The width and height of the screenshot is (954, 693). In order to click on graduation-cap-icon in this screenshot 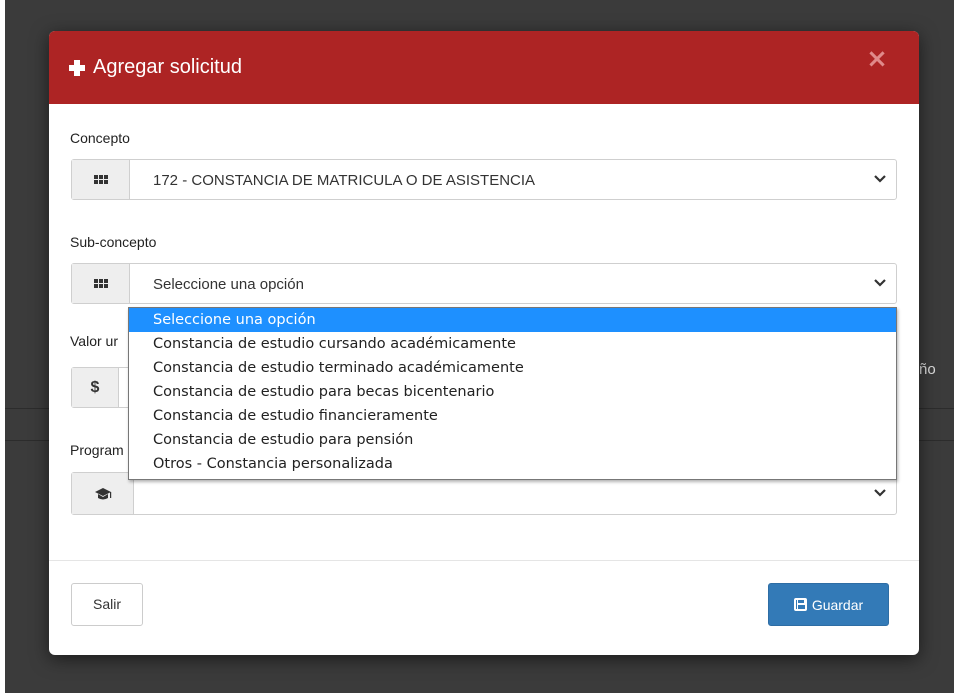, I will do `click(102, 493)`.